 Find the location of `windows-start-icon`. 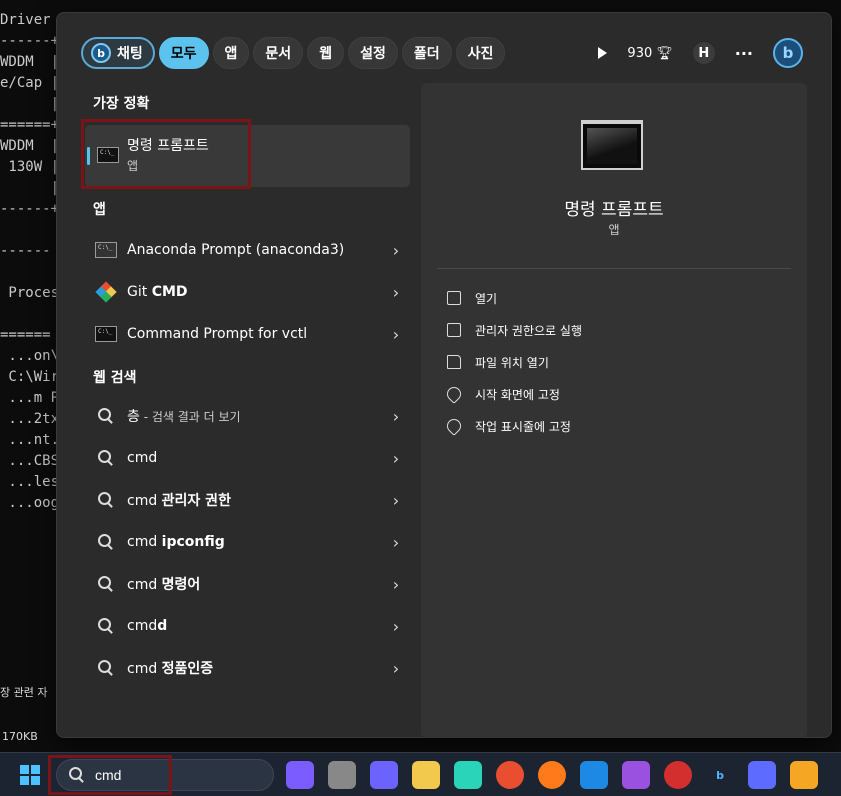

windows-start-icon is located at coordinates (30, 775).